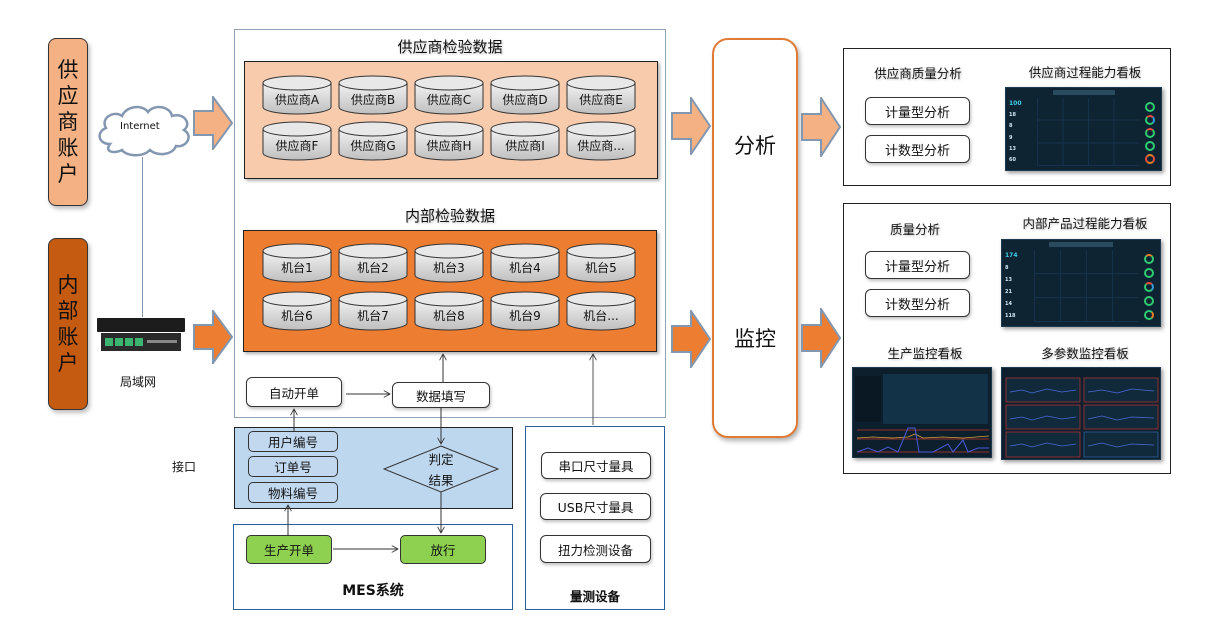  I want to click on analysis-monitor-pill, so click(755, 238).